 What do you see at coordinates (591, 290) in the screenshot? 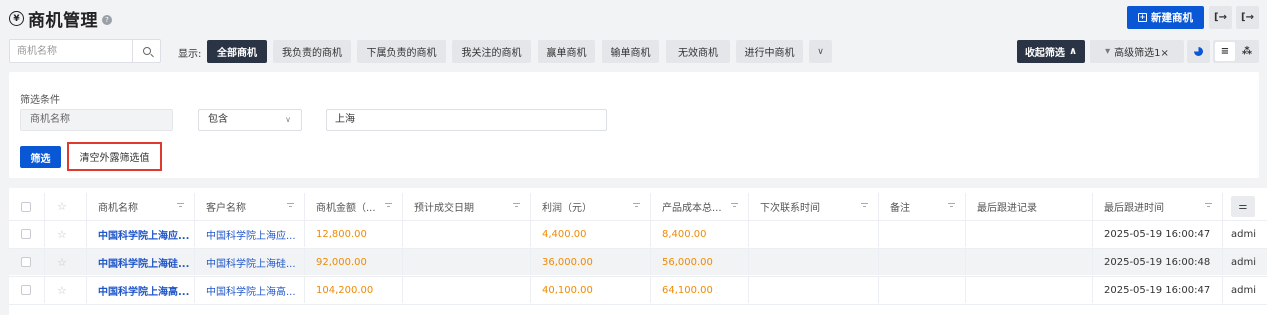
I see `cell-profit: 40,100.00` at bounding box center [591, 290].